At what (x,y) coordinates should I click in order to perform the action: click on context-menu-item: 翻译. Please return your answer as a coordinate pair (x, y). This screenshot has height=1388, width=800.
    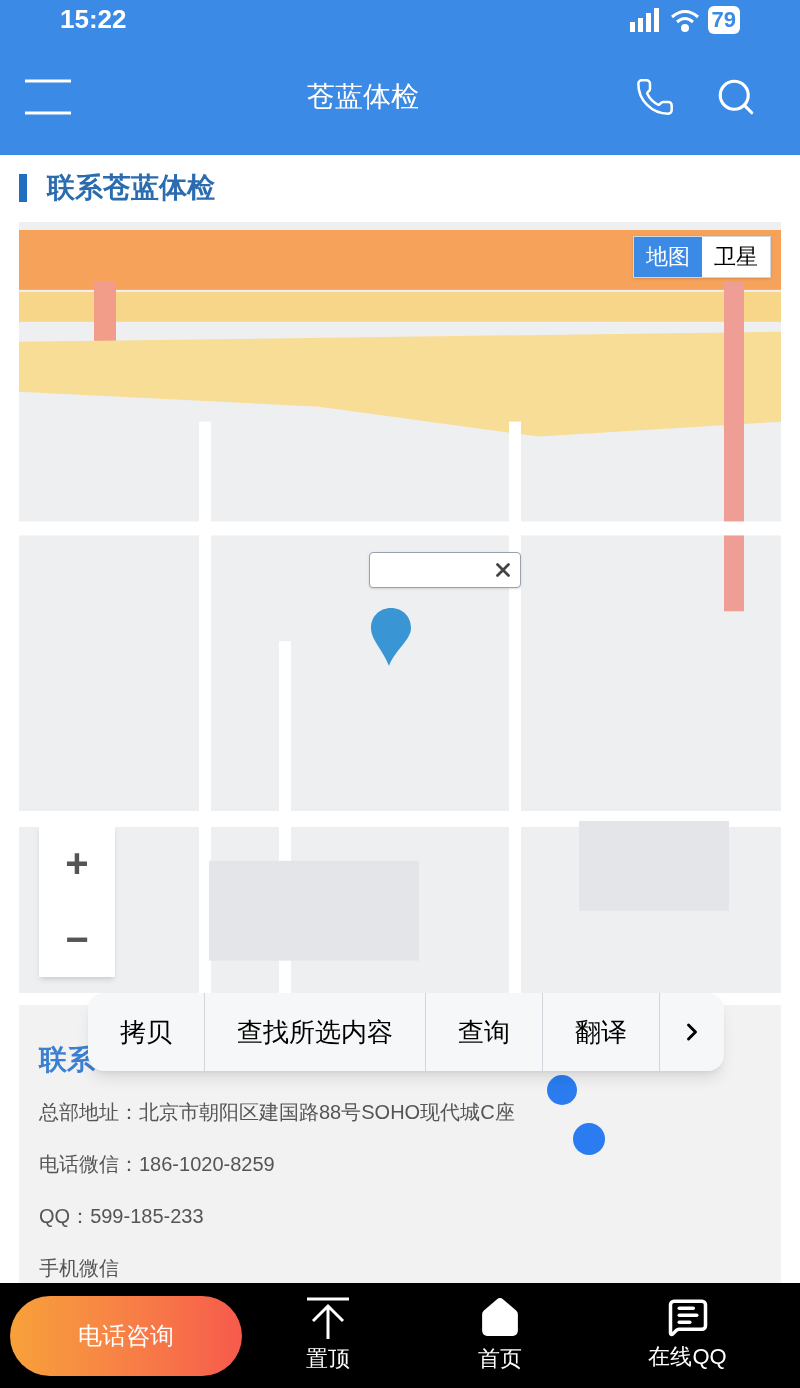
    Looking at the image, I should click on (601, 1032).